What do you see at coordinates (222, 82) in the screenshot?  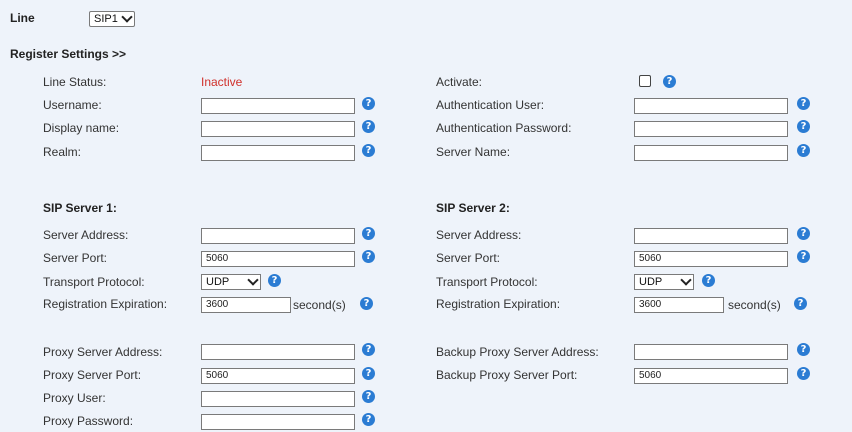 I see `line-status-value: Inactive` at bounding box center [222, 82].